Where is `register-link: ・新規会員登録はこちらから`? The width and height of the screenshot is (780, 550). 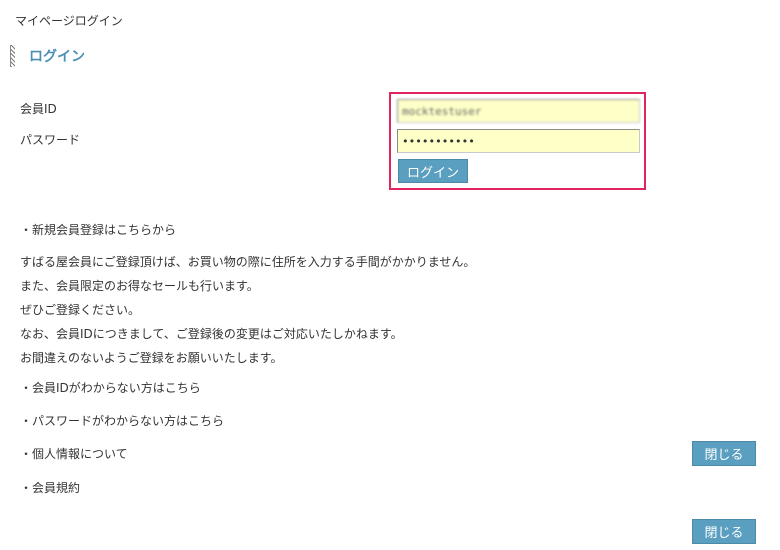 register-link: ・新規会員登録はこちらから is located at coordinates (98, 229).